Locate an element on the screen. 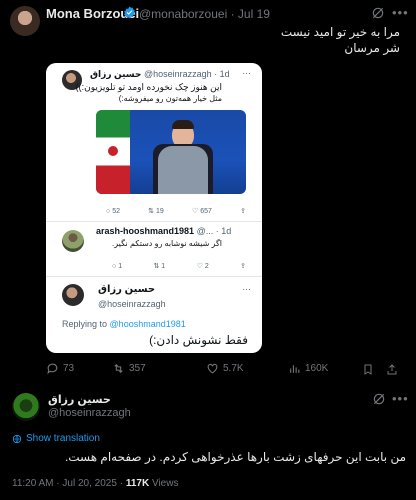  like-count: 5.7K is located at coordinates (233, 368).